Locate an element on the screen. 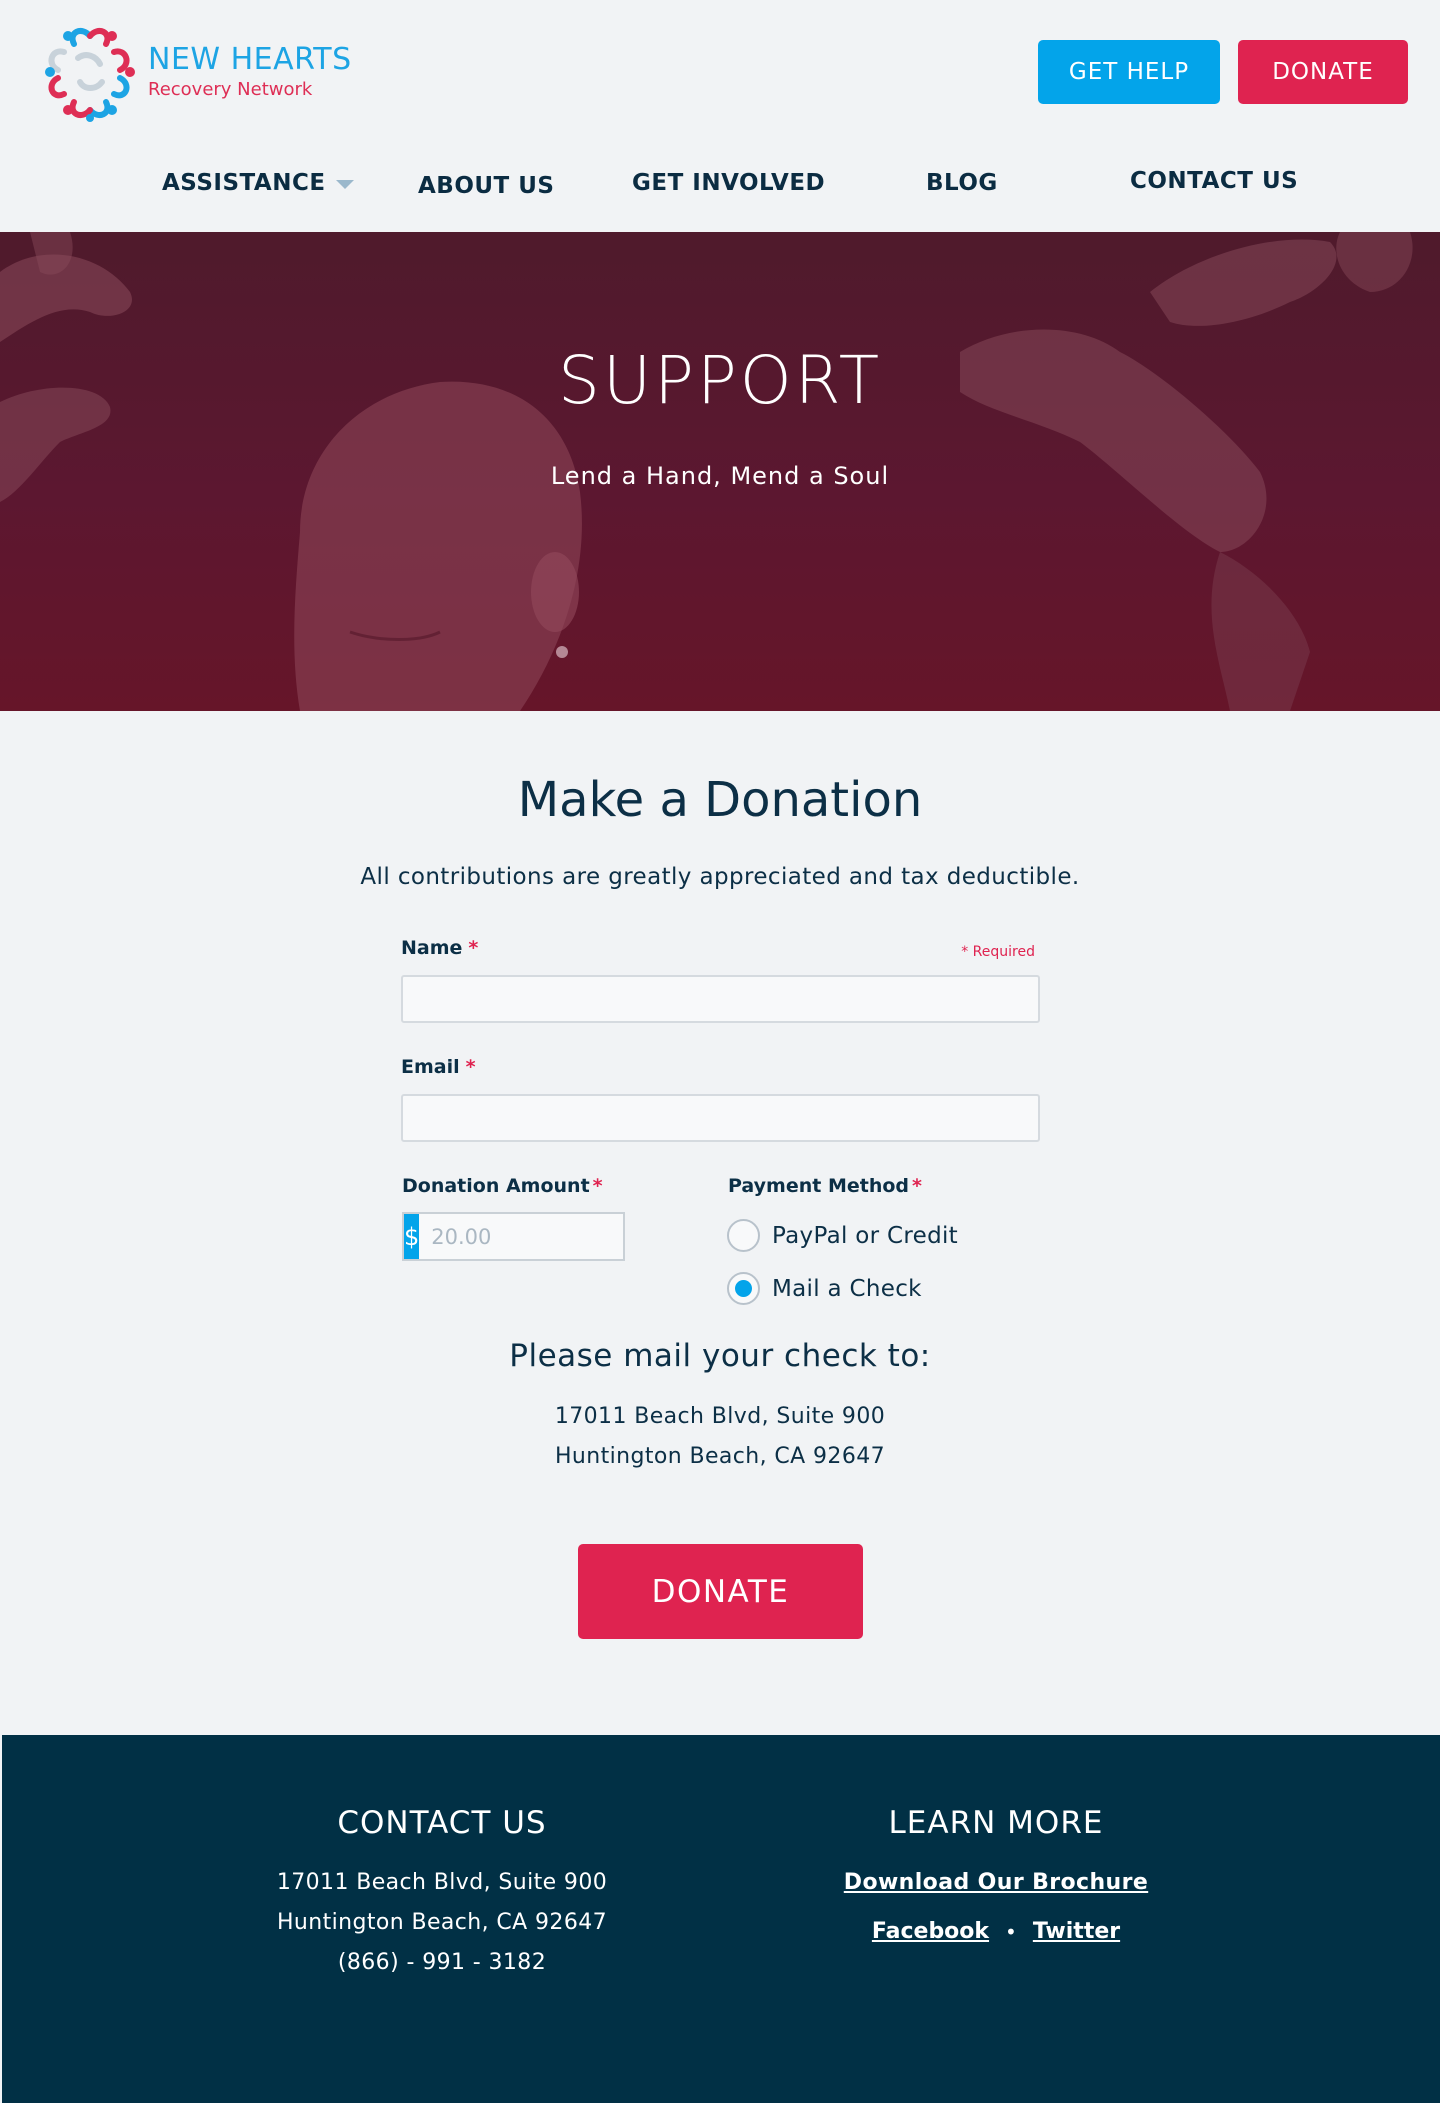  hero-subtitle: Lend a Hand, Mend a Soul is located at coordinates (720, 476).